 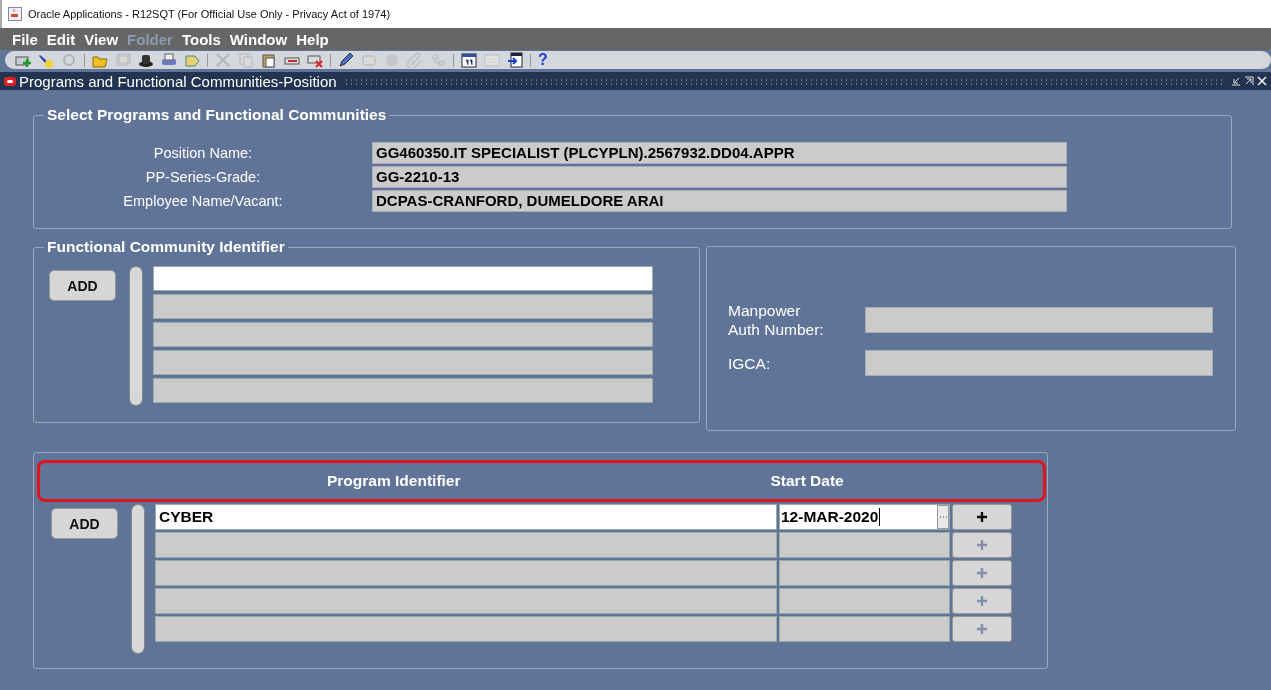 What do you see at coordinates (269, 60) in the screenshot?
I see `clipboard-icon` at bounding box center [269, 60].